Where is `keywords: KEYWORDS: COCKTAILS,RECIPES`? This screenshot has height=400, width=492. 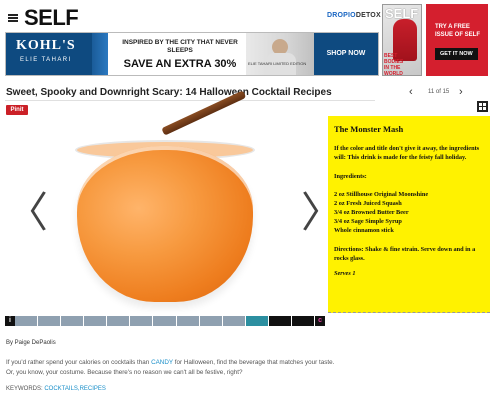
keywords: KEYWORDS: COCKTAILS,RECIPES is located at coordinates (56, 389).